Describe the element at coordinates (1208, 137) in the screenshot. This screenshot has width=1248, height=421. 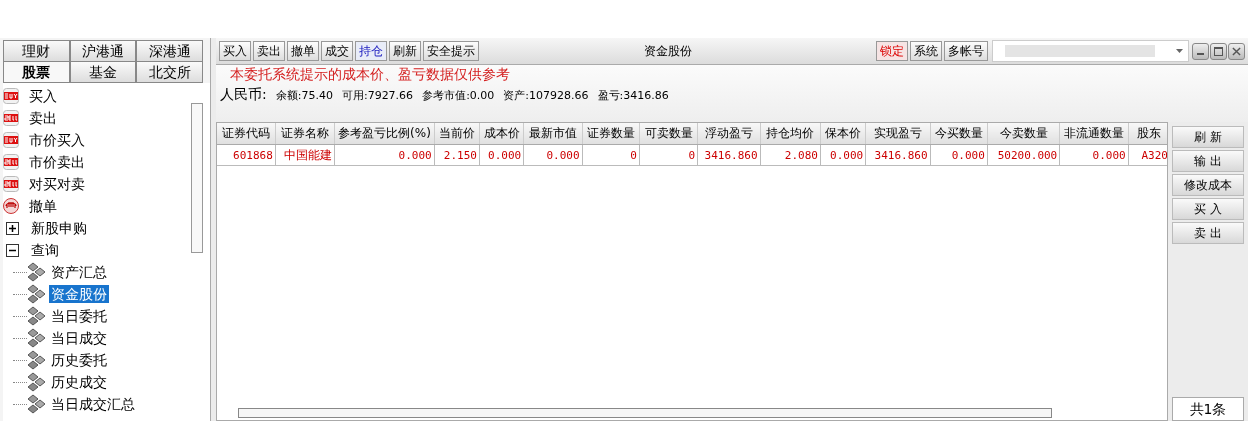
I see `side-button: 刷 新` at that location.